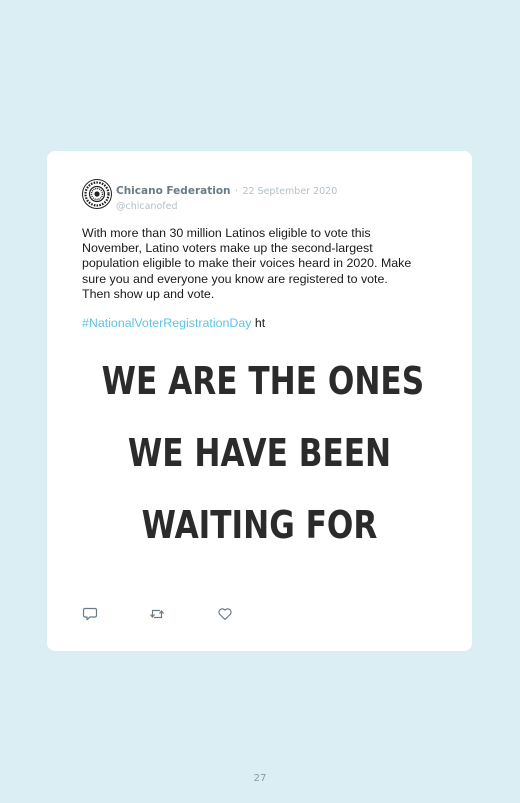 This screenshot has height=803, width=520. Describe the element at coordinates (157, 614) in the screenshot. I see `retweet-icon` at that location.